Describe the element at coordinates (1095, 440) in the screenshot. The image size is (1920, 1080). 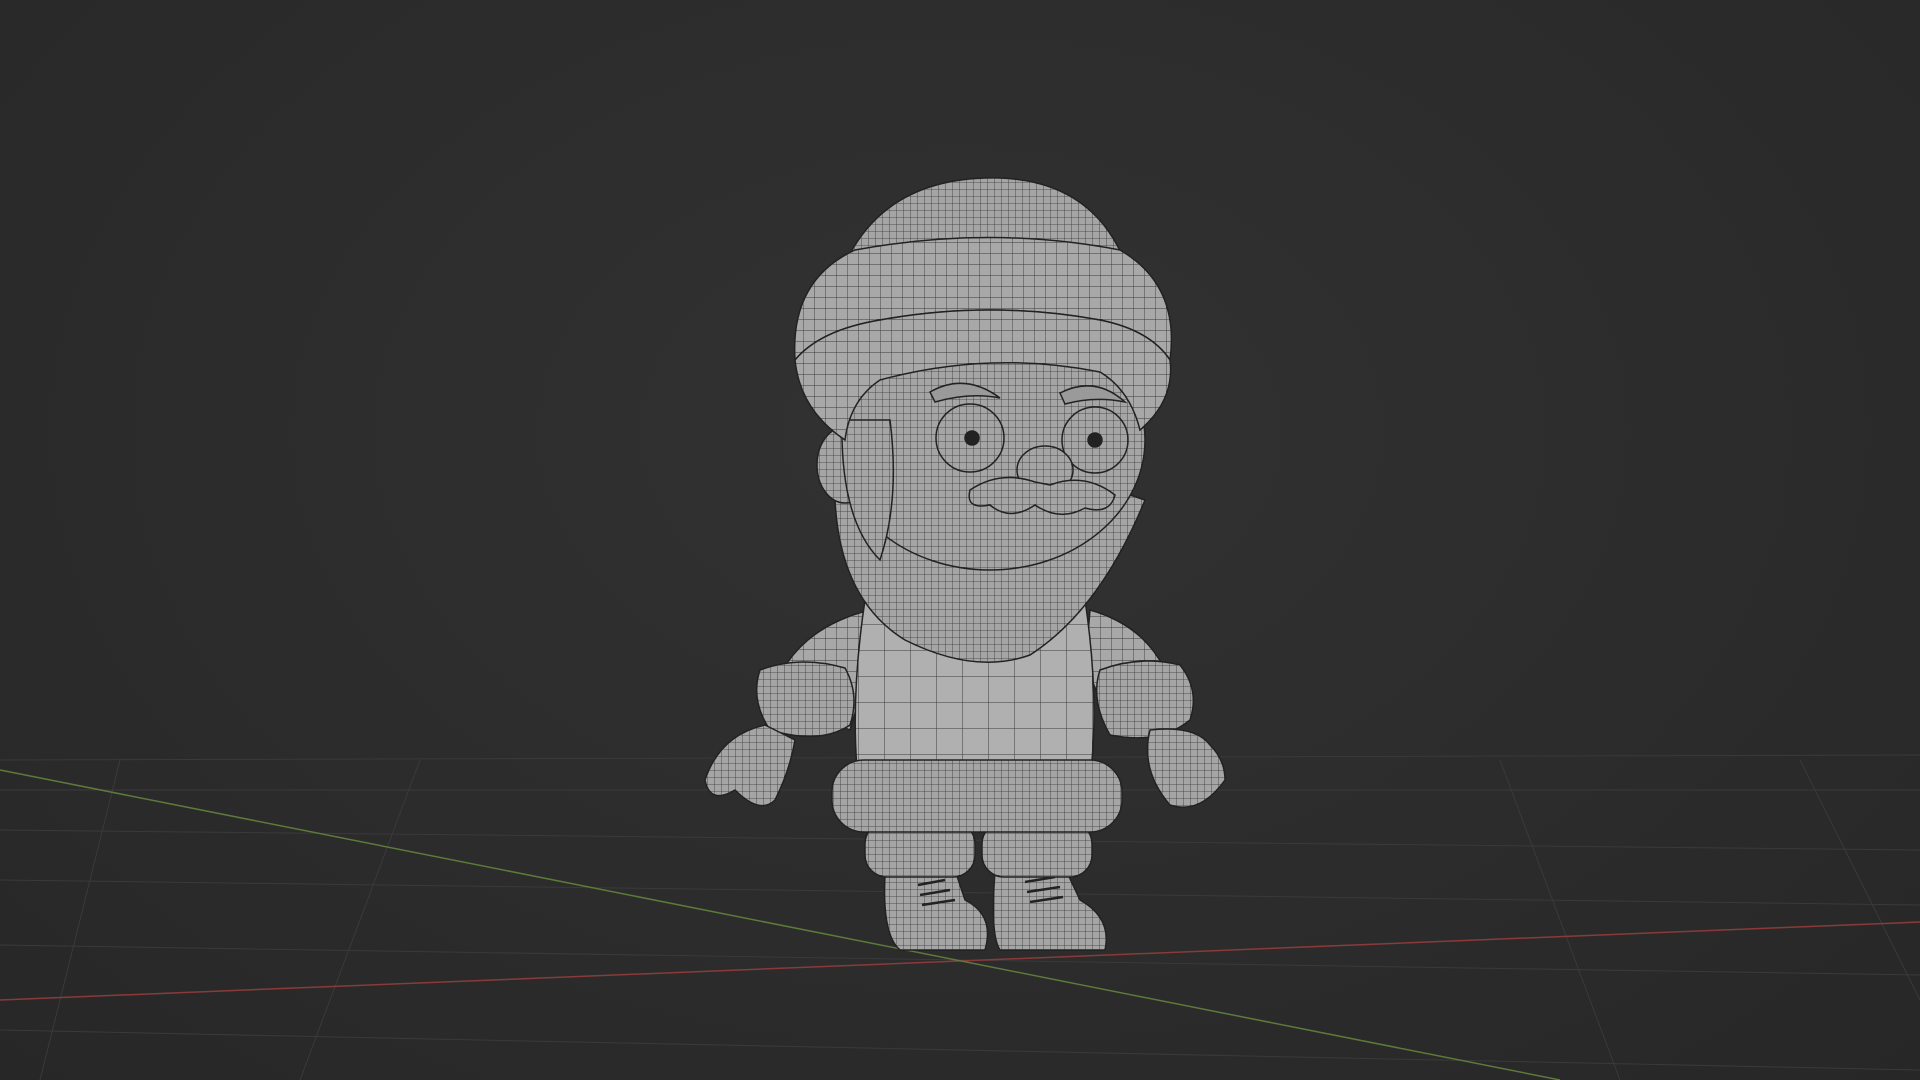
I see `right-pupil` at that location.